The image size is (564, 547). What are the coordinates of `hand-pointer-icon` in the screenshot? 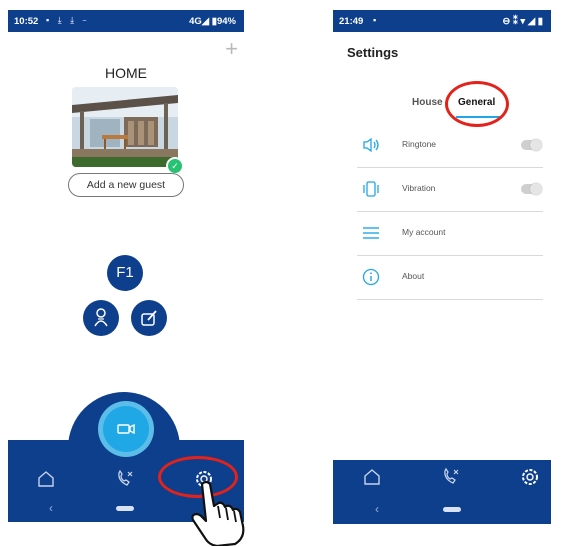 It's located at (218, 513).